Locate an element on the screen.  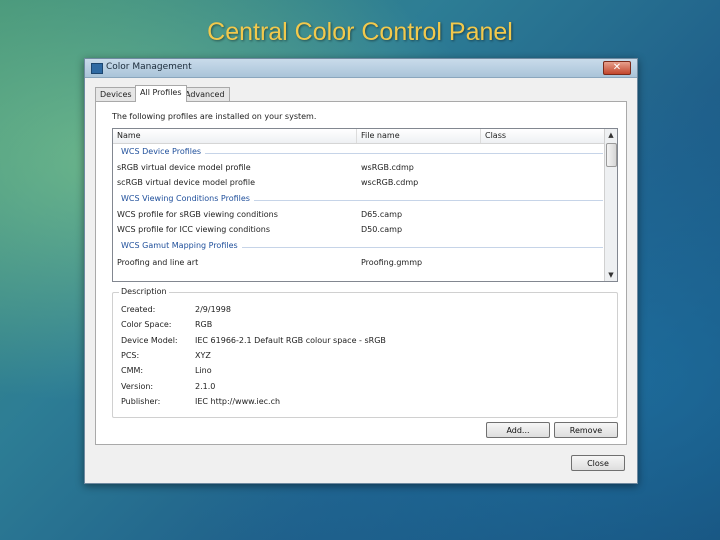
scroll-up-icon: ▲ is located at coordinates (611, 135).